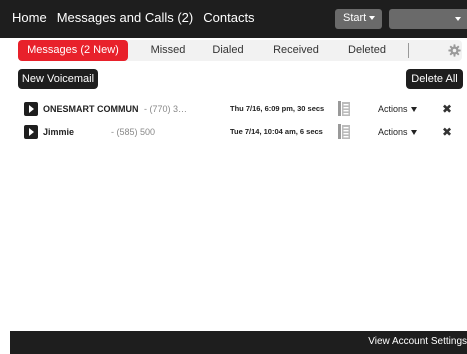 Image resolution: width=467 pixels, height=354 pixels. Describe the element at coordinates (296, 50) in the screenshot. I see `tab-received: Received` at that location.